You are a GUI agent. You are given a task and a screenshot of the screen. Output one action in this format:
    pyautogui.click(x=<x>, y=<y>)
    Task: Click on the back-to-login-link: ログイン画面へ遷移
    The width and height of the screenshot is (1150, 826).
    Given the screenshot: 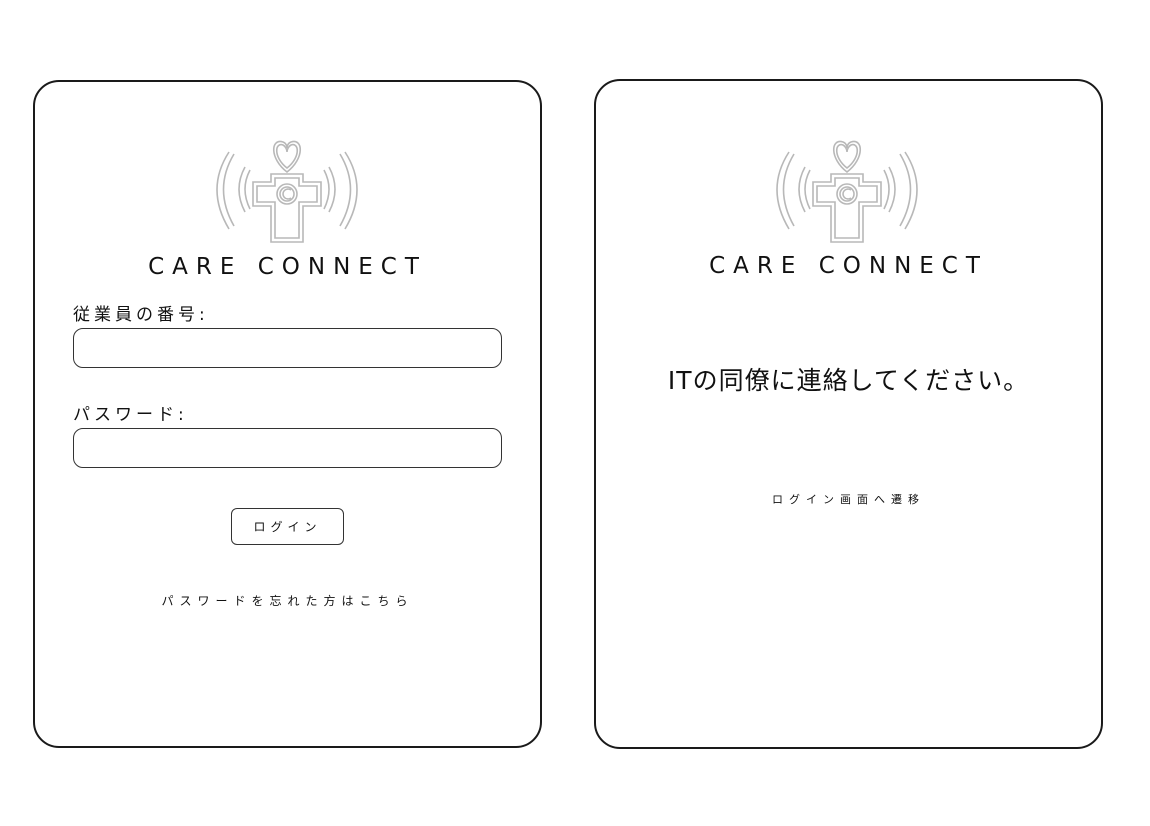 What is the action you would take?
    pyautogui.click(x=848, y=499)
    